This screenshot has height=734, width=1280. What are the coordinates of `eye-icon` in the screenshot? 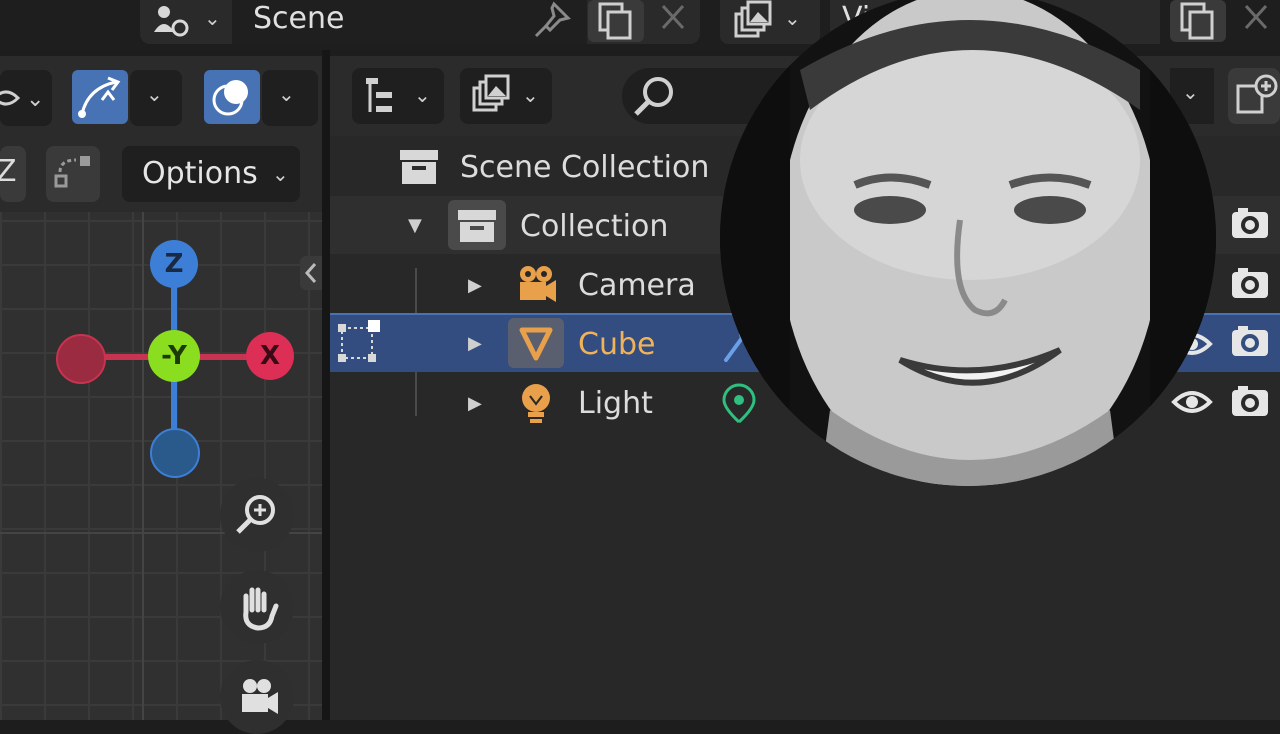 It's located at (1192, 402).